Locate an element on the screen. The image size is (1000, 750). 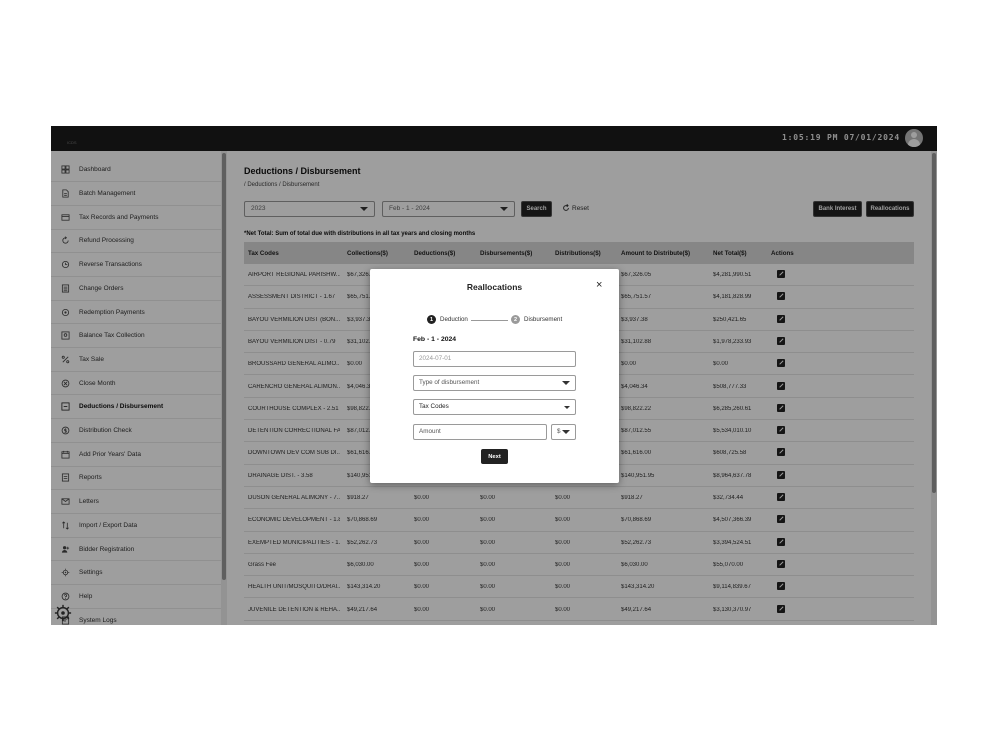
step-2-label: Disbursement is located at coordinates (543, 319).